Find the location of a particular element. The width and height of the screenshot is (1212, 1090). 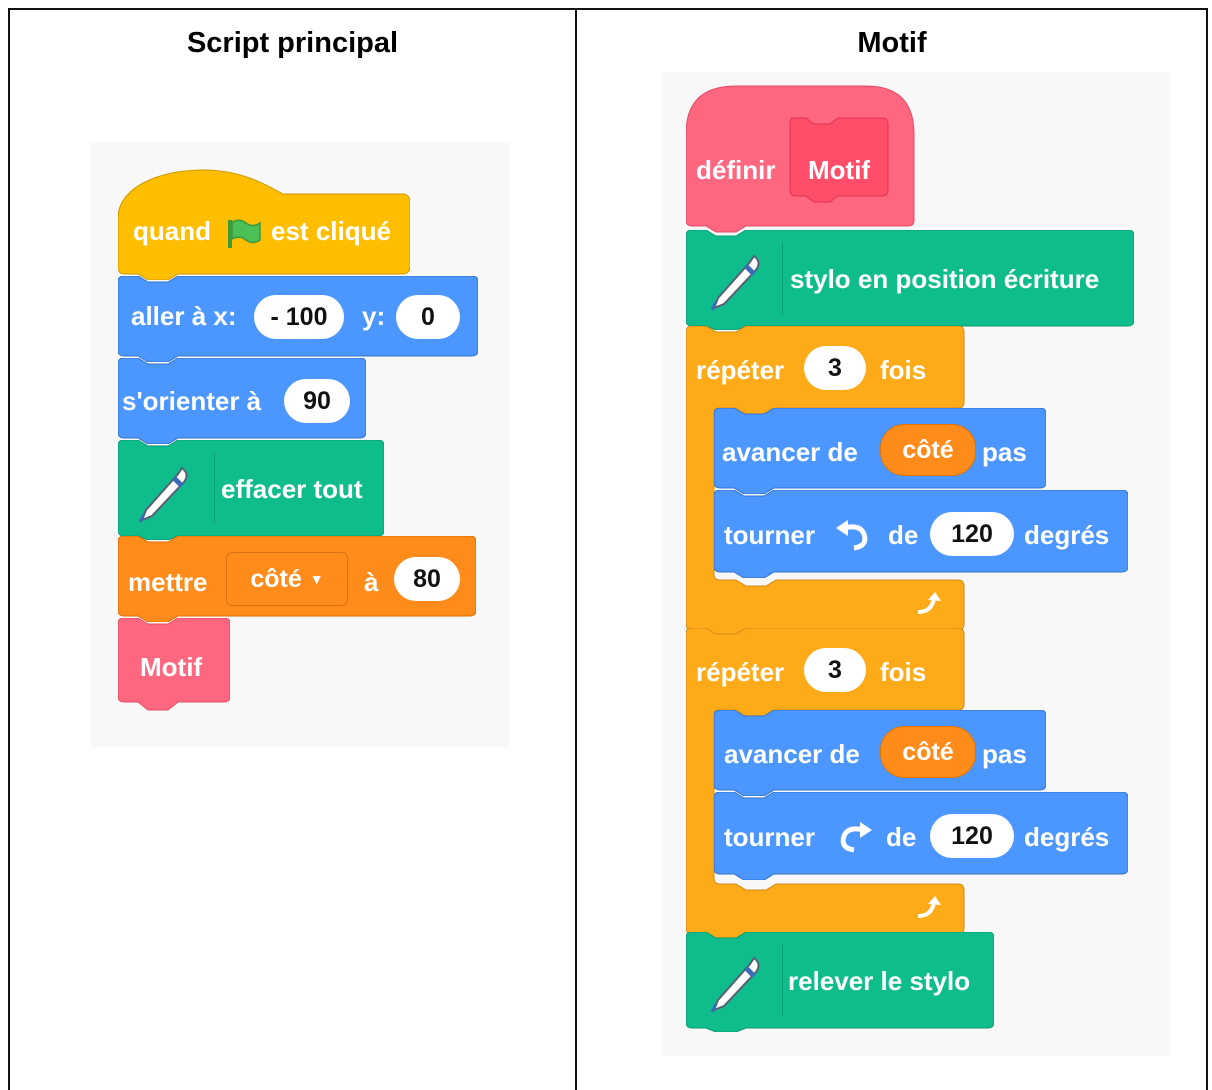

define-label: définir is located at coordinates (736, 170).